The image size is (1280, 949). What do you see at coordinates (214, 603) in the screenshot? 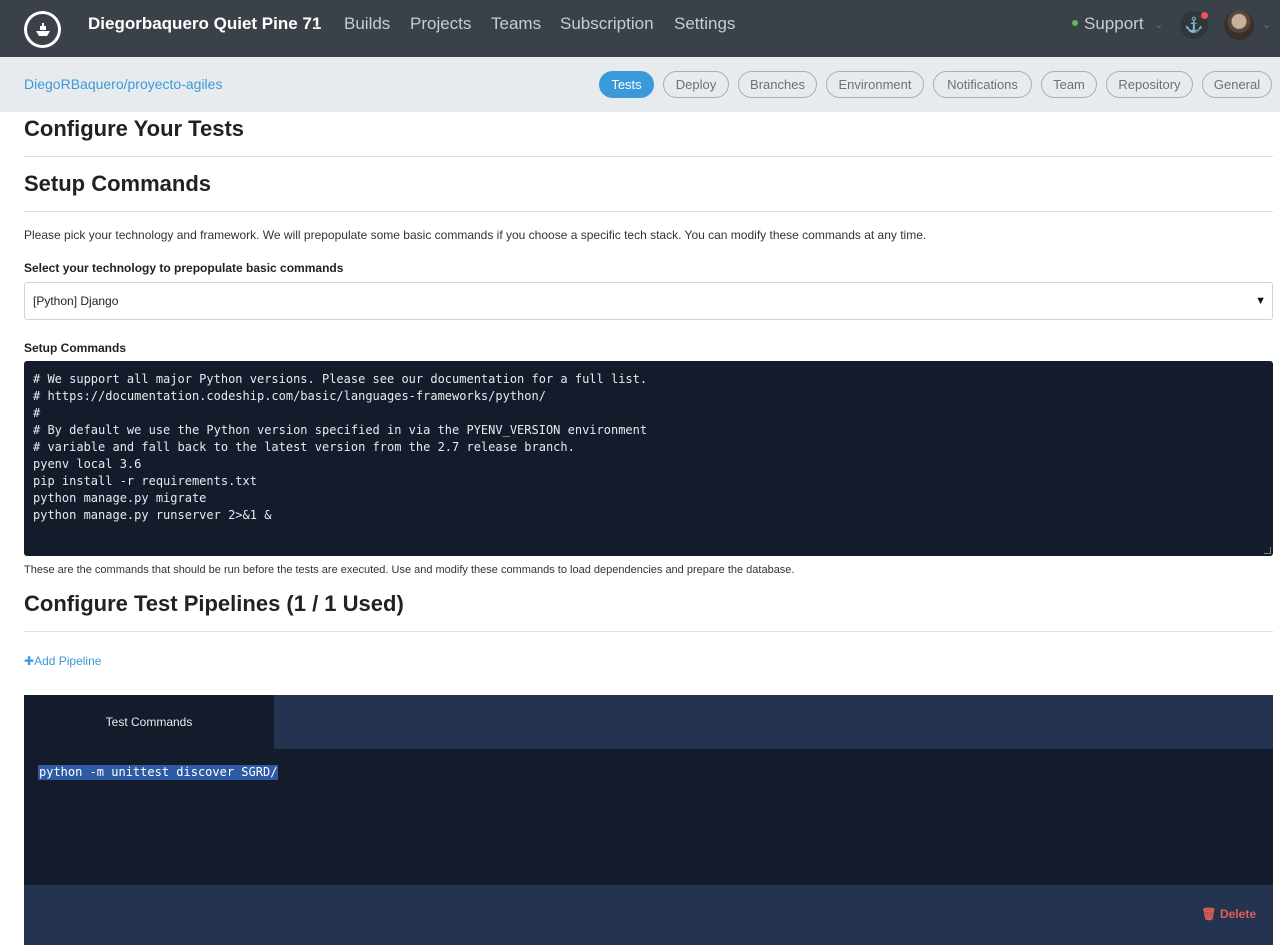
I see `pipelines-heading: Configure Test Pipelines (1 / 1 Used)` at bounding box center [214, 603].